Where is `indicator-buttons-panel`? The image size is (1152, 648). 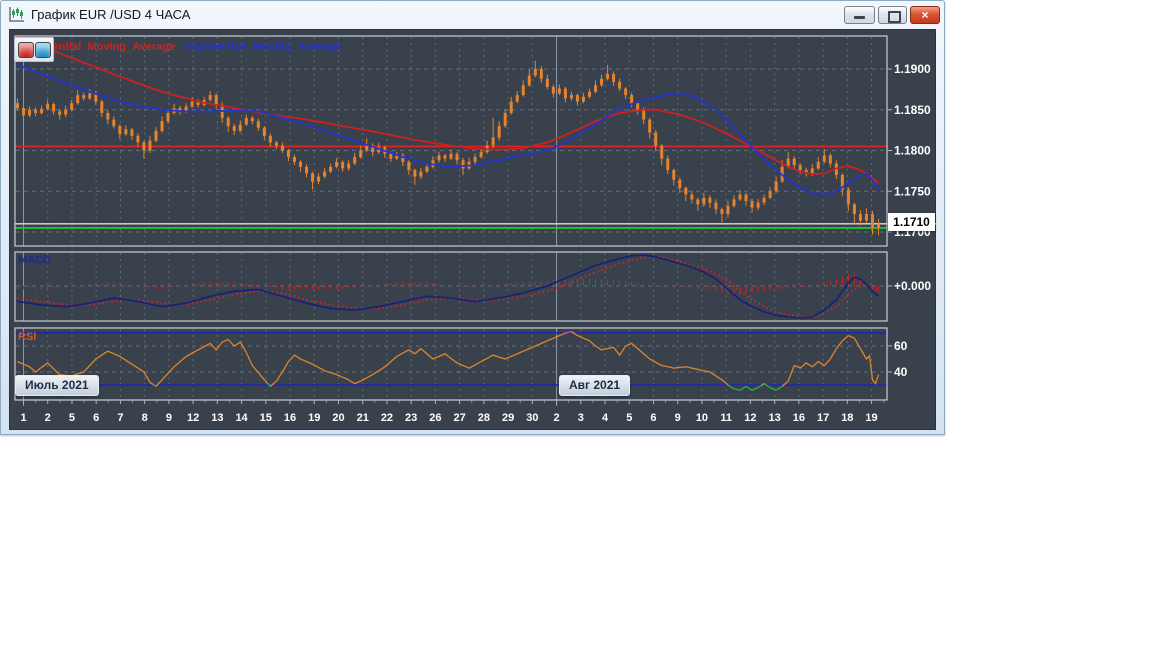 indicator-buttons-panel is located at coordinates (34, 49).